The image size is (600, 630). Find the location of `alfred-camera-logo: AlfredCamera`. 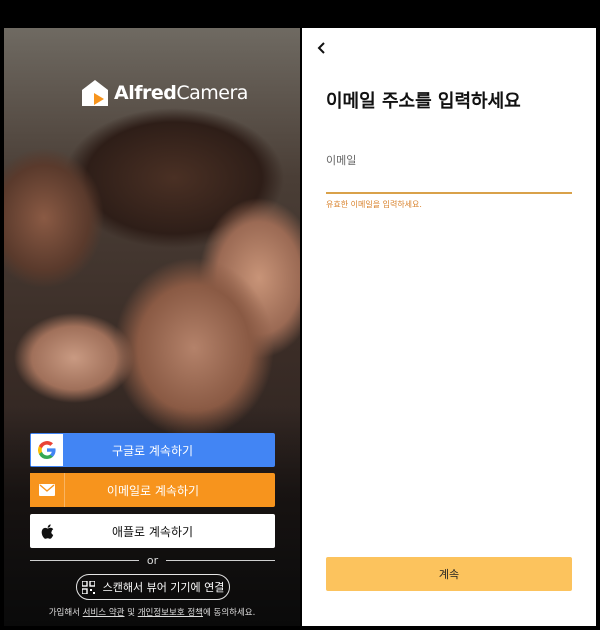

alfred-camera-logo: AlfredCamera is located at coordinates (164, 93).